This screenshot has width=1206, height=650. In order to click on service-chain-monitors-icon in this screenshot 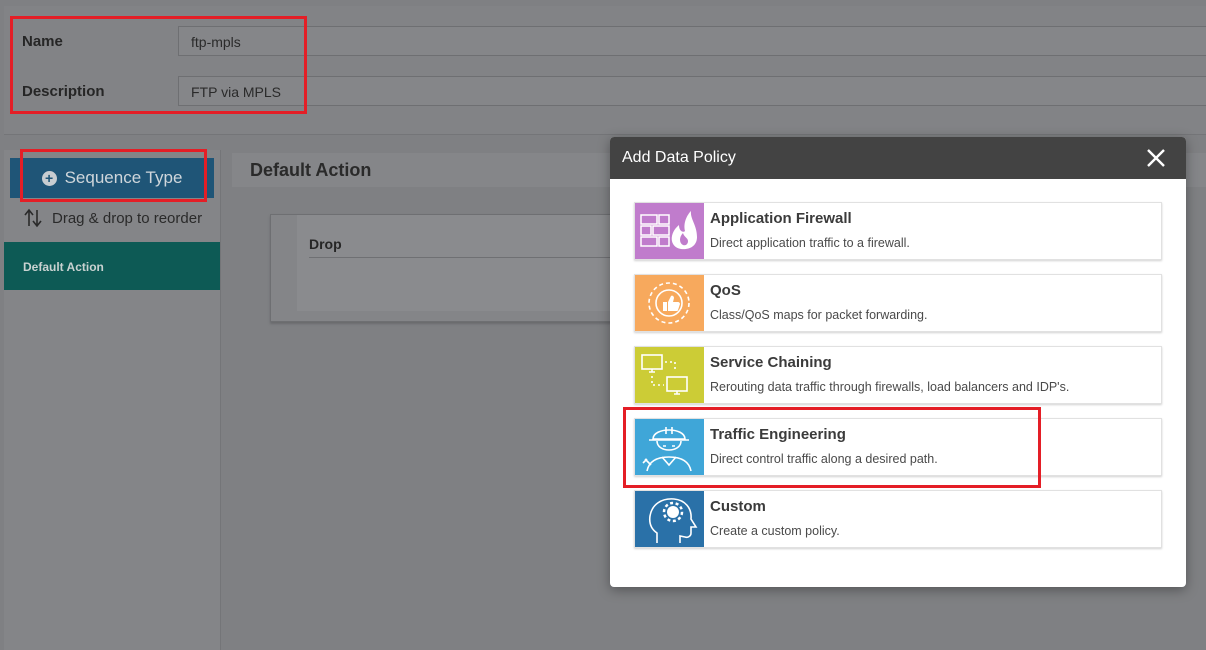, I will do `click(669, 375)`.